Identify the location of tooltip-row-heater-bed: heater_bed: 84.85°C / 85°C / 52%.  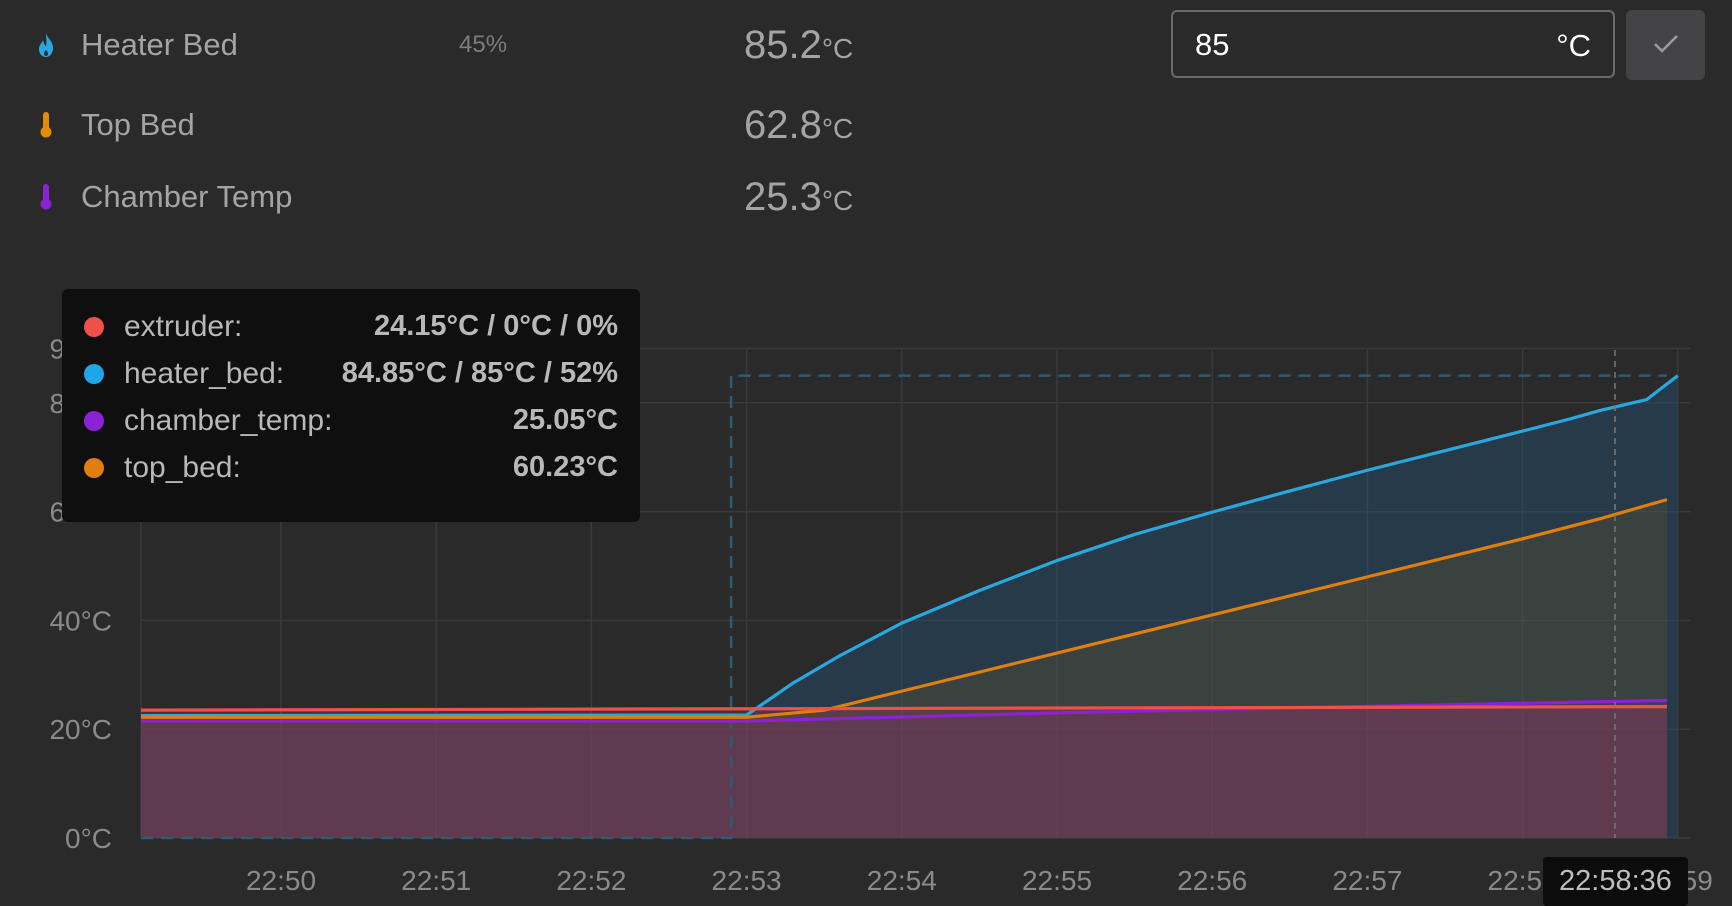
(351, 373).